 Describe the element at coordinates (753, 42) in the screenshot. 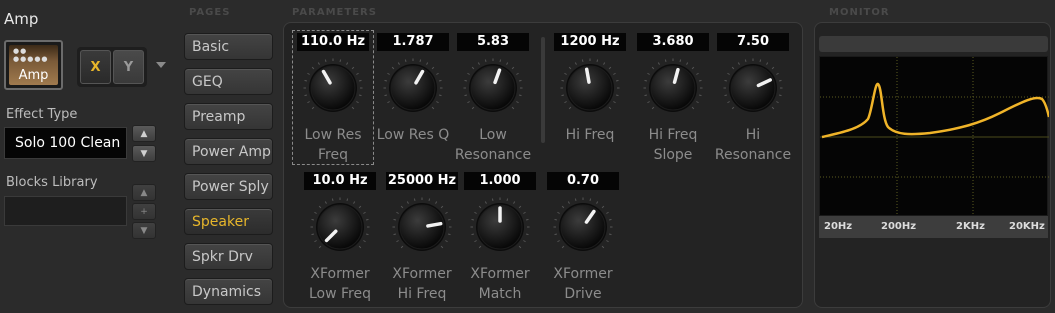

I see `hi-resonance-value: 7.50` at that location.